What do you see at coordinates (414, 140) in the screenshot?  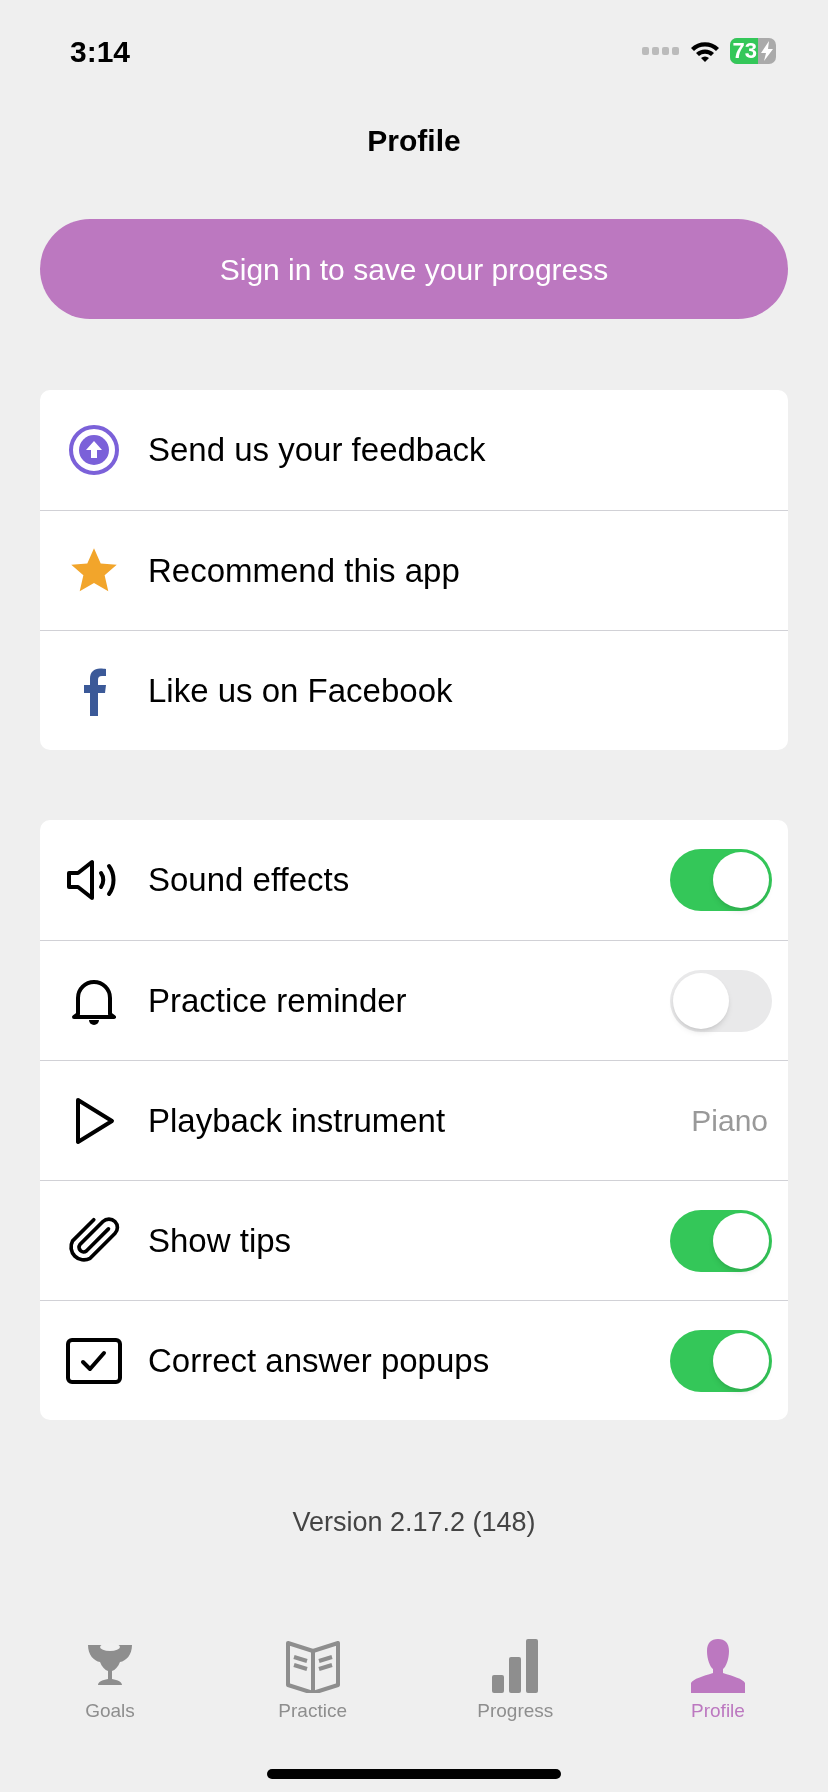 I see `page-title: Profile` at bounding box center [414, 140].